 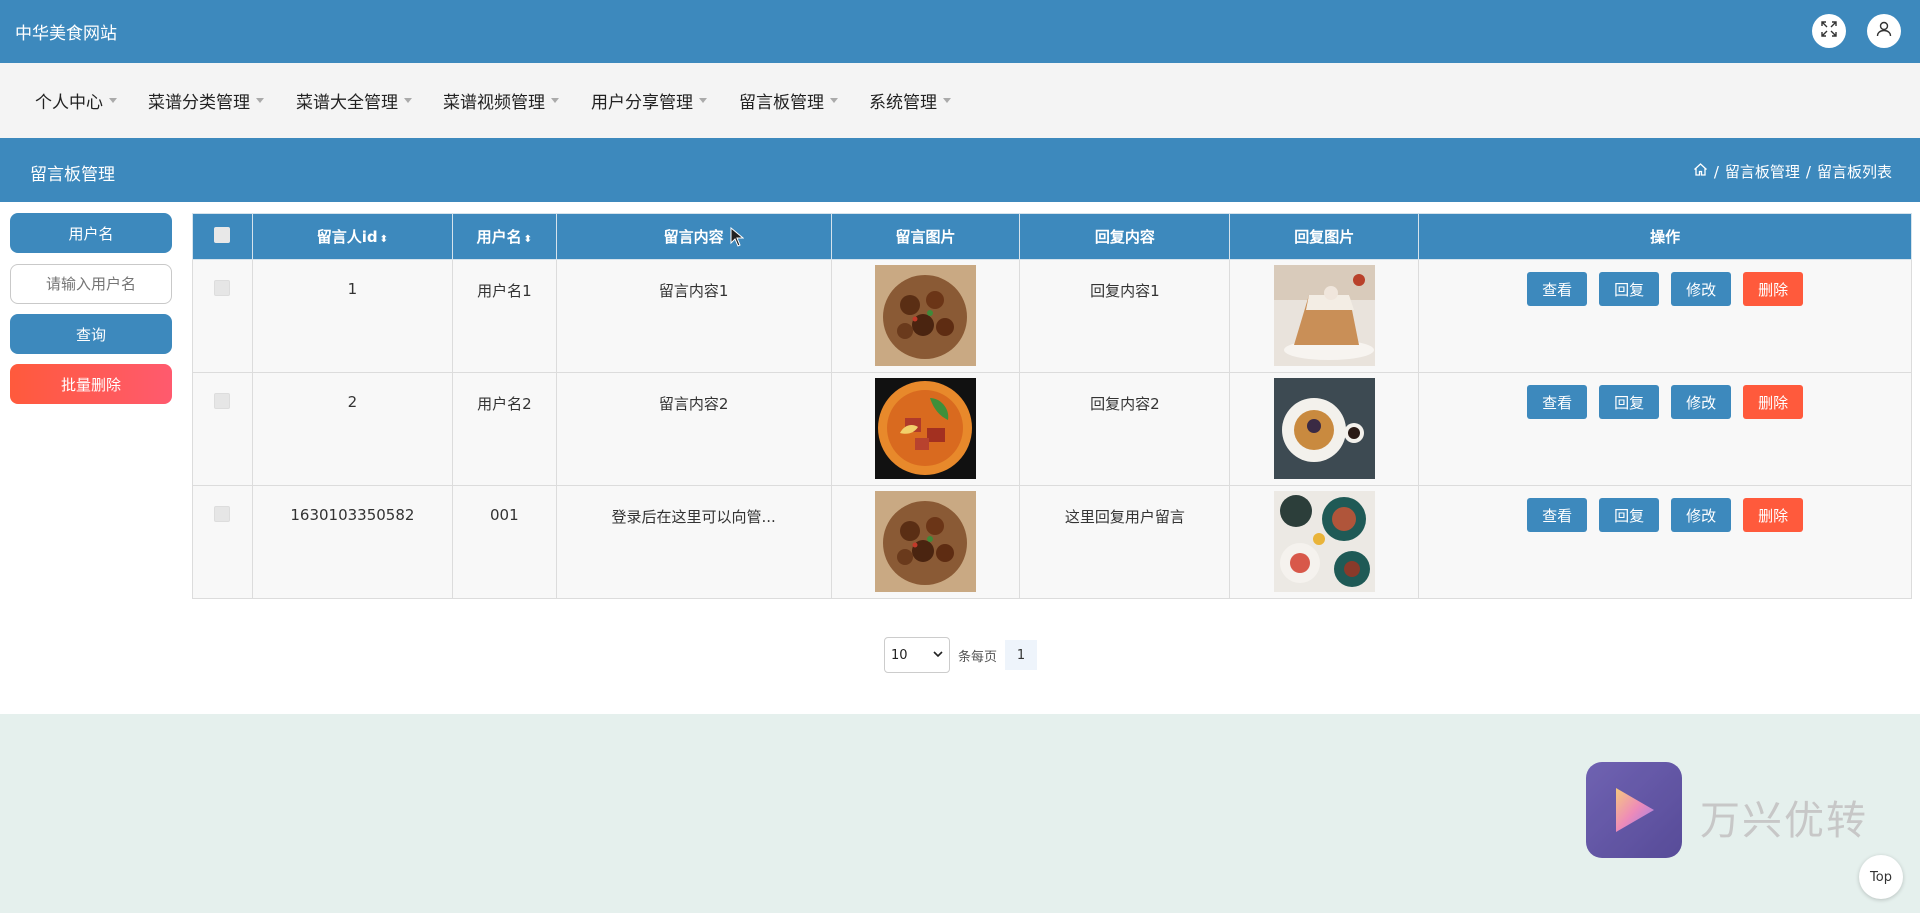 What do you see at coordinates (91, 284) in the screenshot?
I see `username-search-input` at bounding box center [91, 284].